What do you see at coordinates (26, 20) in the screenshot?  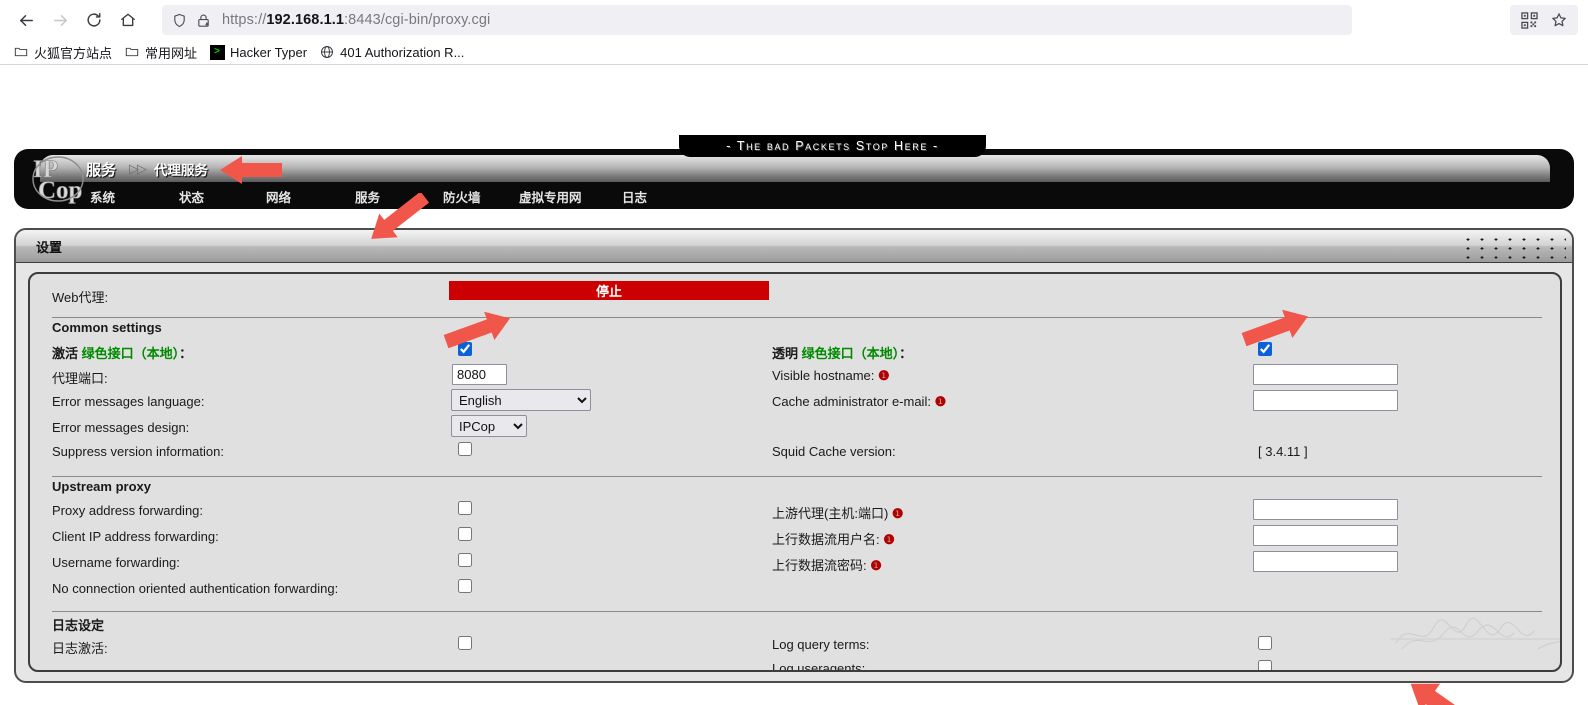 I see `back-arrow-icon` at bounding box center [26, 20].